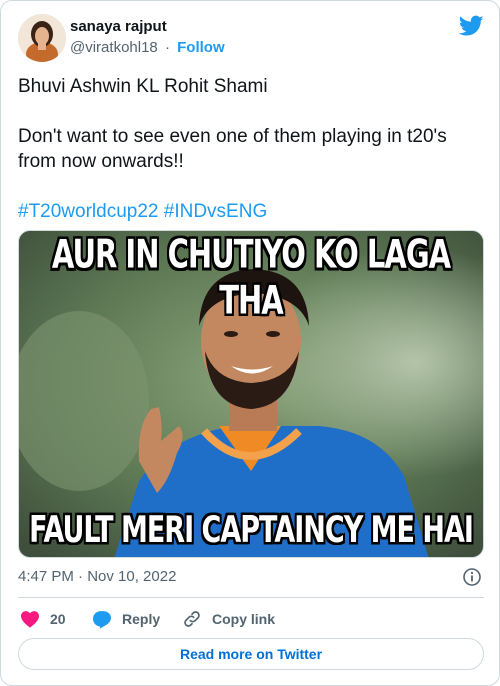 This screenshot has height=686, width=500. I want to click on divider, so click(251, 597).